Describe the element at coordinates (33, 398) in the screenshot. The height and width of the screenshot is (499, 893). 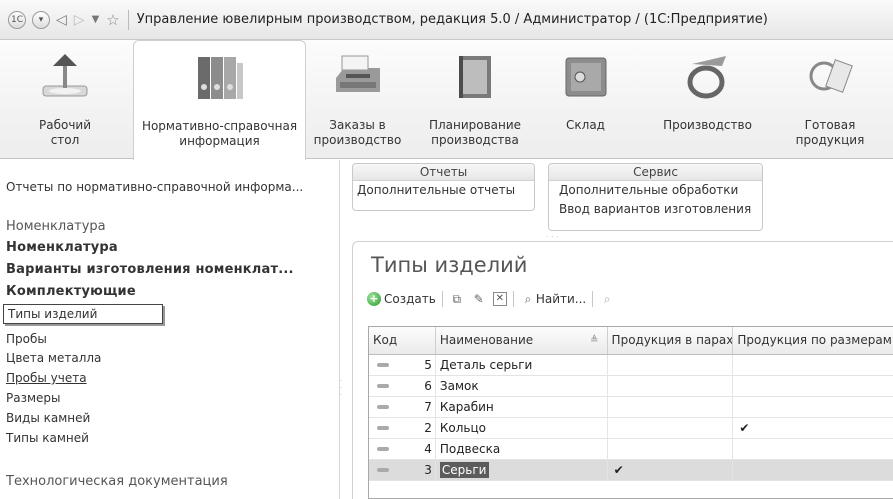
I see `nav-item-sizes: Размеры` at that location.